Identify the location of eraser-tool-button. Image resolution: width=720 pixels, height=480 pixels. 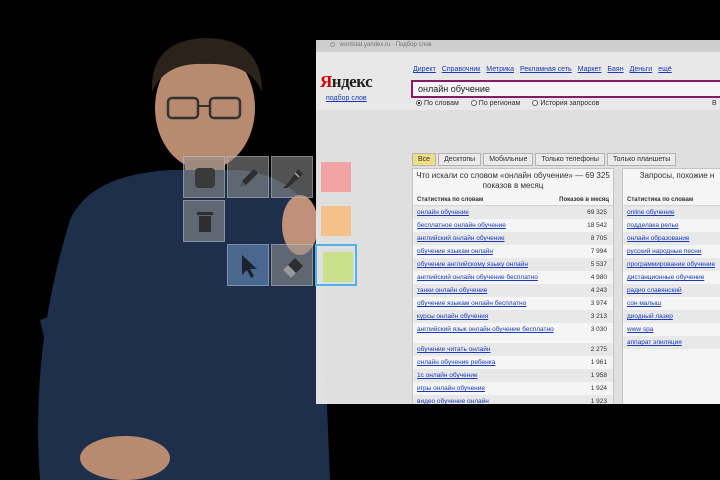
(292, 265).